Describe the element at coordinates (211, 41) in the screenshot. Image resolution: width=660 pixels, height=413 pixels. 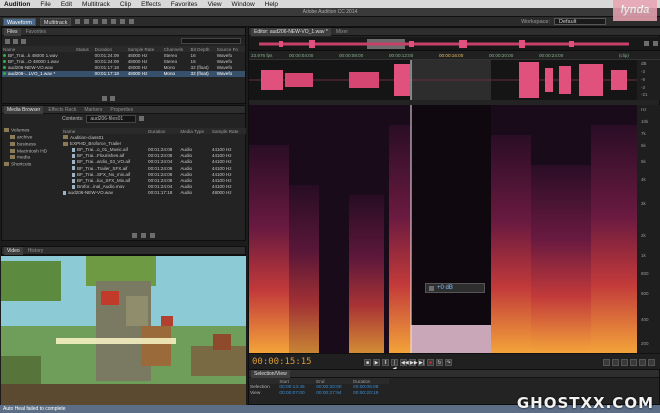
I see `files-search-input` at that location.